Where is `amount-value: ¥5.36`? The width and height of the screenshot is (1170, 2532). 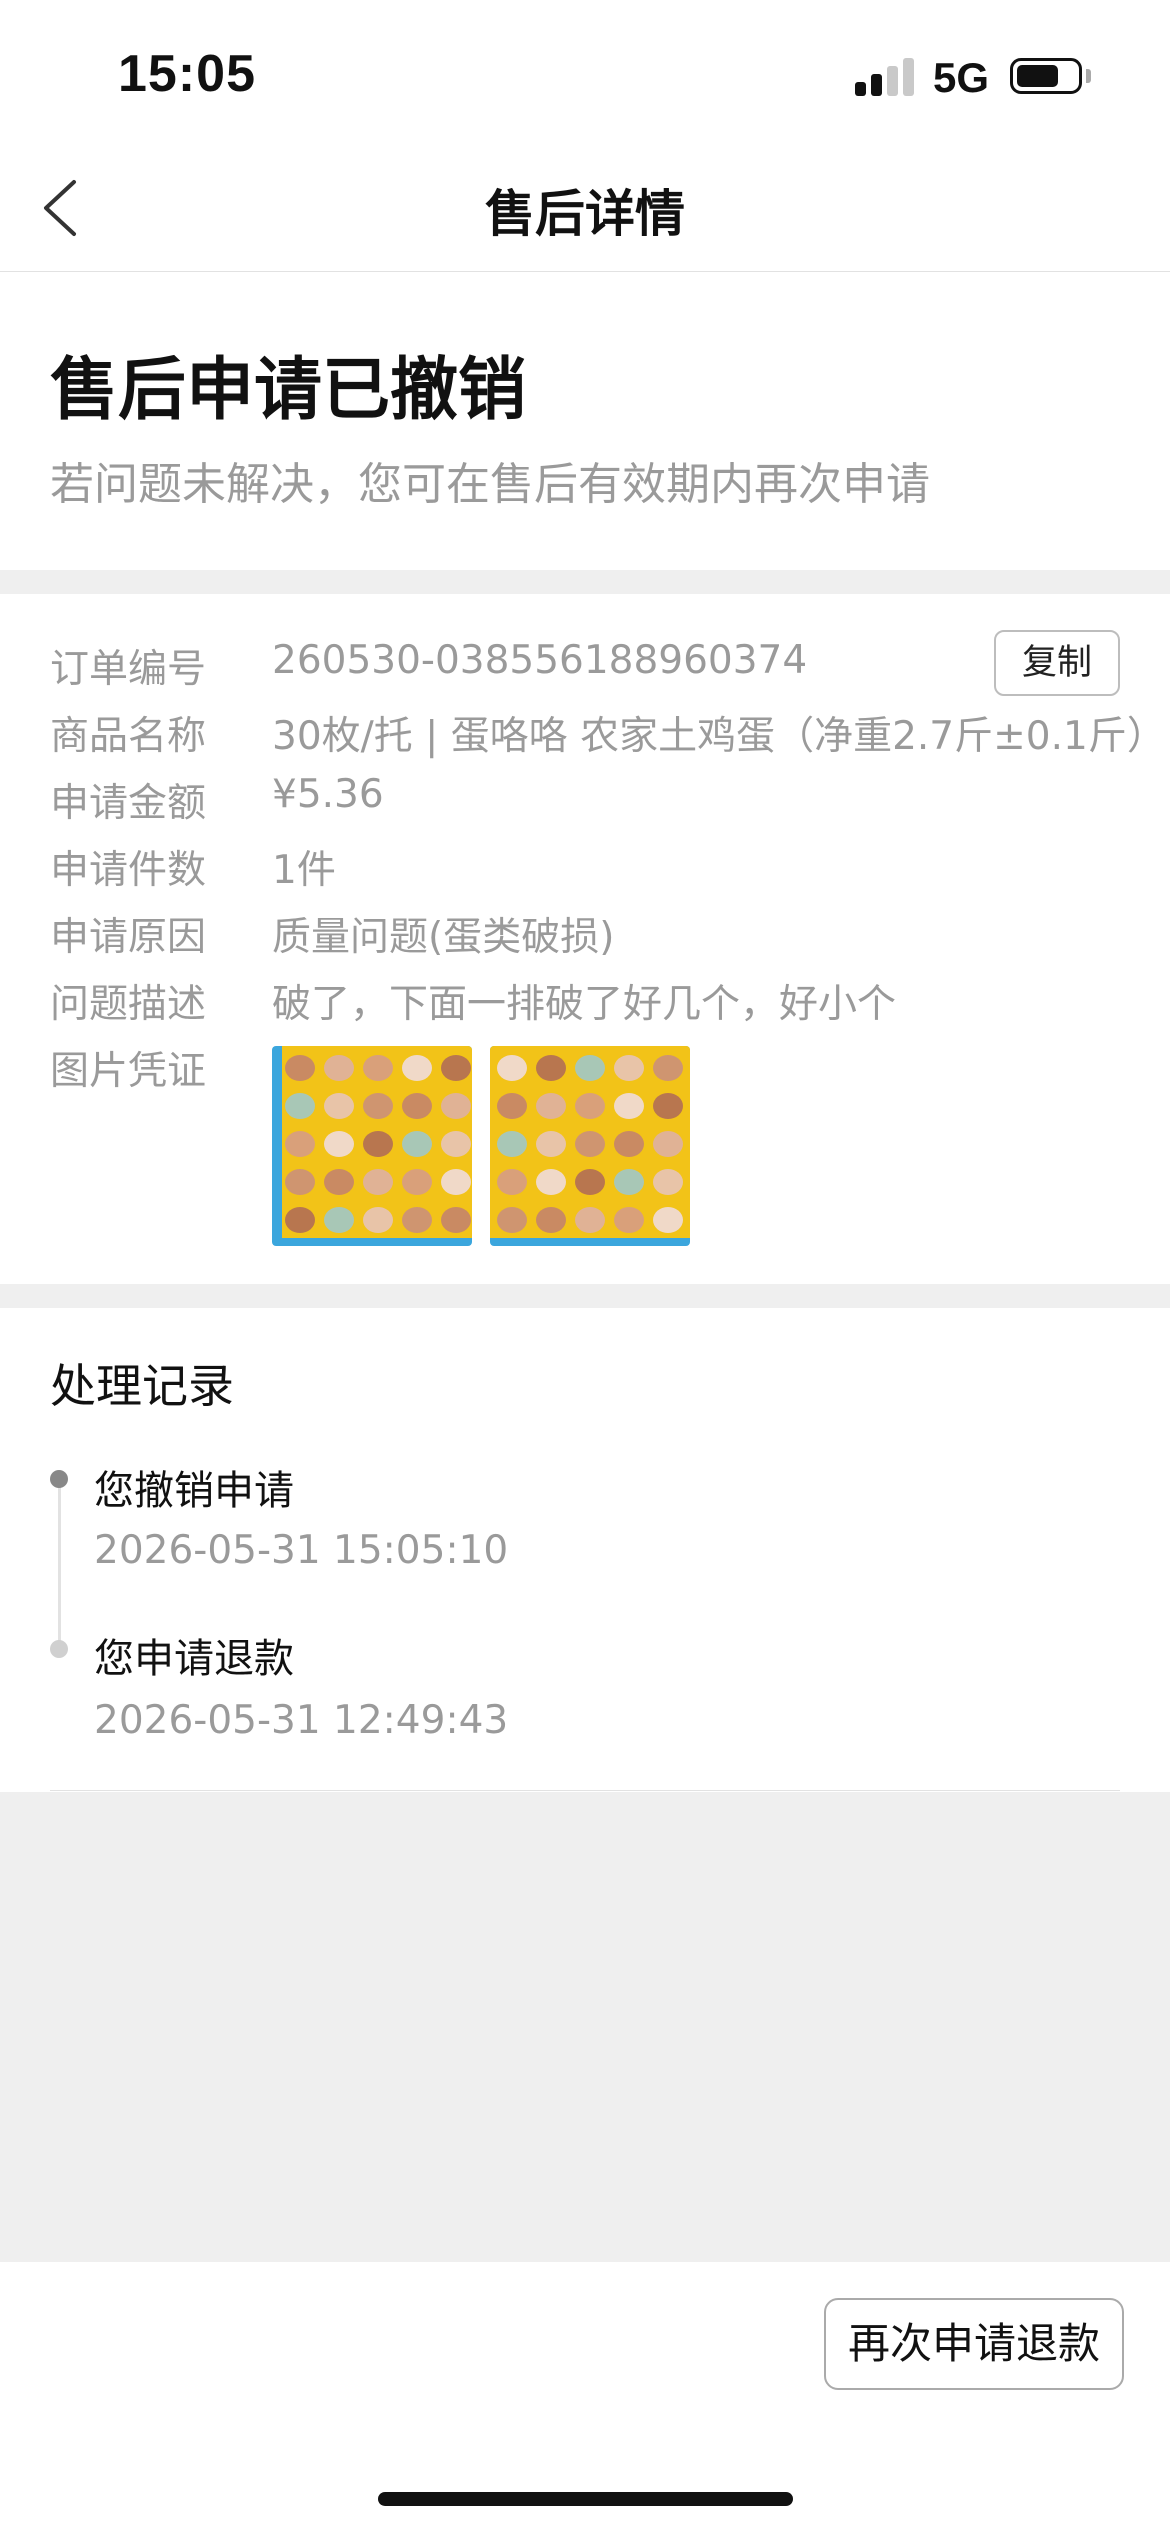 amount-value: ¥5.36 is located at coordinates (328, 794).